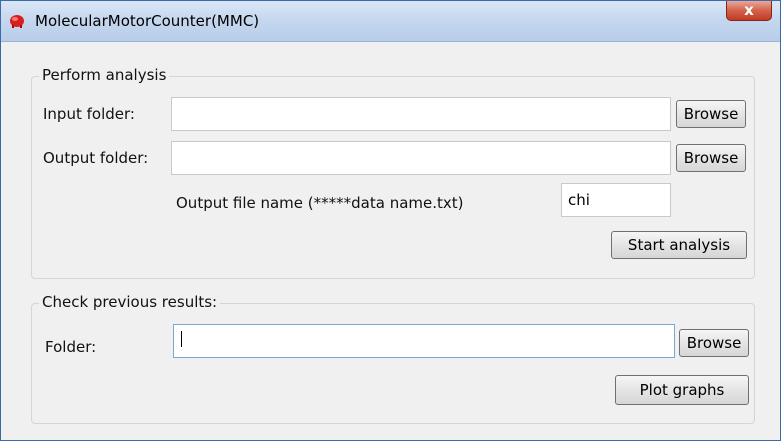 Image resolution: width=782 pixels, height=442 pixels. What do you see at coordinates (104, 75) in the screenshot?
I see `perform-analysis-title: Perform analysis` at bounding box center [104, 75].